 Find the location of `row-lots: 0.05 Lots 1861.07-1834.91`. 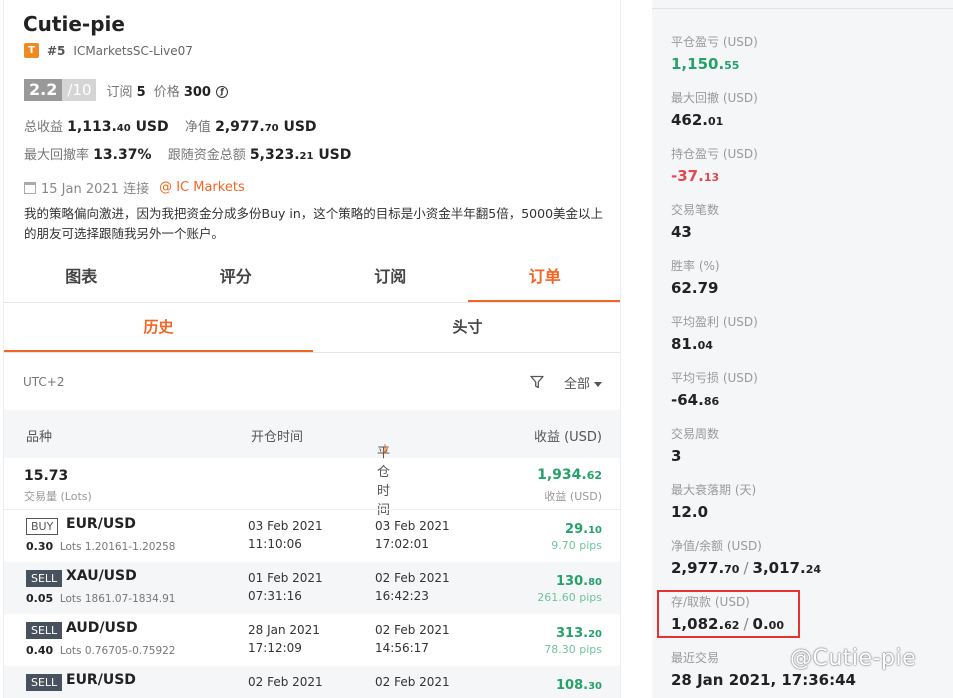

row-lots: 0.05 Lots 1861.07-1834.91 is located at coordinates (101, 598).